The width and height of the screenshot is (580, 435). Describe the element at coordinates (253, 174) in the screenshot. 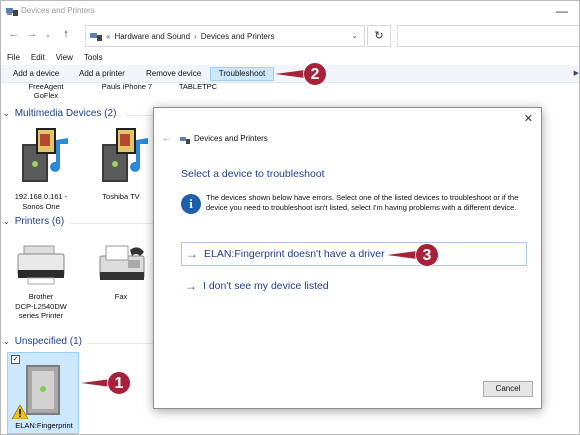

I see `dialog-heading: Select a device to troubleshoot` at that location.